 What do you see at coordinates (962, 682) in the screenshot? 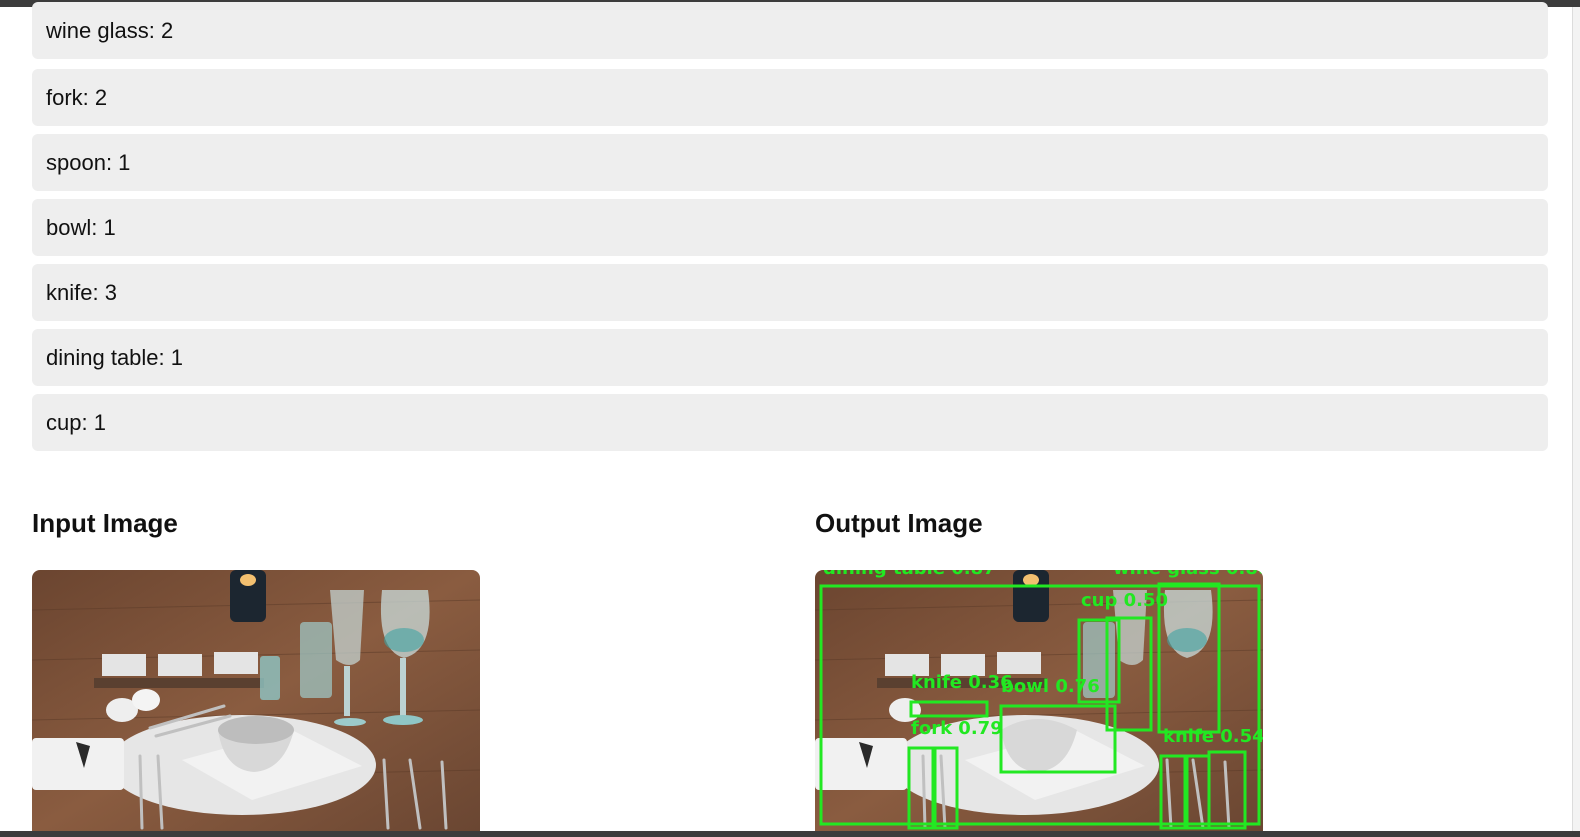
I see `box-label: knife 0.36` at bounding box center [962, 682].